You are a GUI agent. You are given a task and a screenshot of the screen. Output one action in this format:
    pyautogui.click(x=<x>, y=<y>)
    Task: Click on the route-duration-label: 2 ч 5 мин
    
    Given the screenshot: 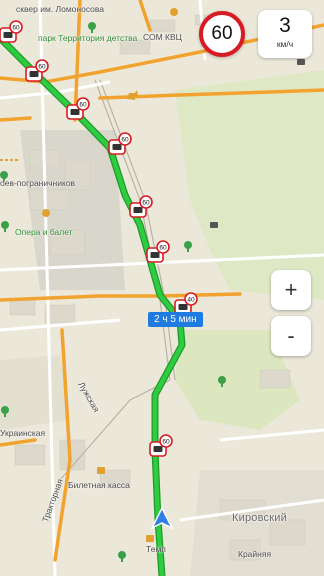 What is the action you would take?
    pyautogui.click(x=175, y=319)
    